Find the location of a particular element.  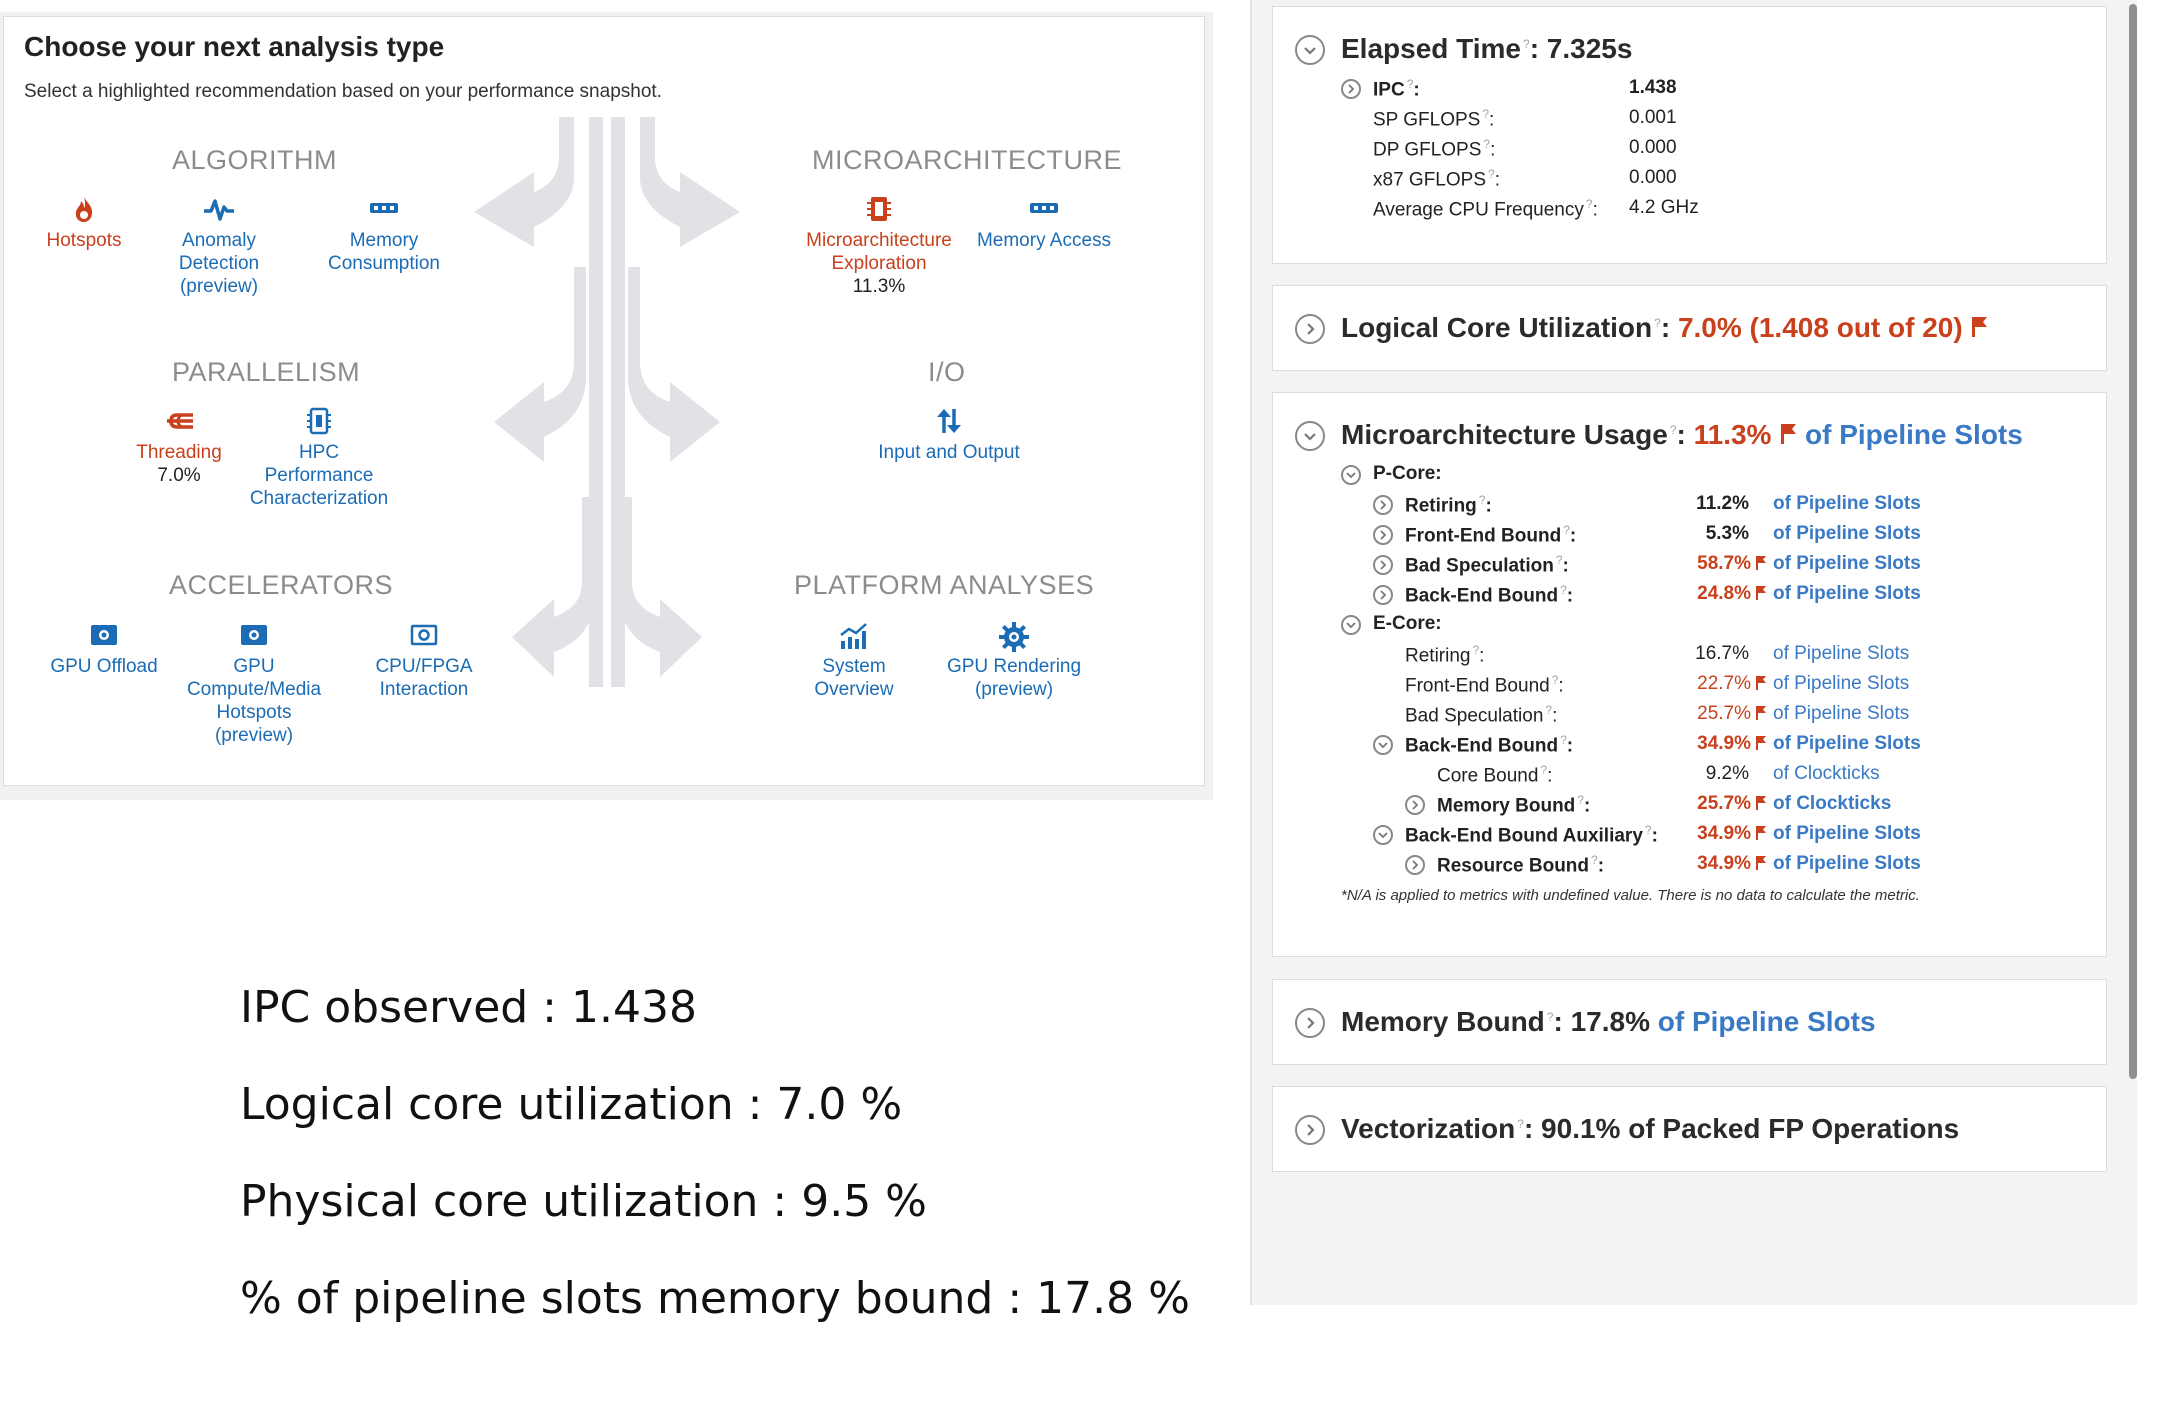

uarch-metric-value: 34.9% is located at coordinates (1727, 834).